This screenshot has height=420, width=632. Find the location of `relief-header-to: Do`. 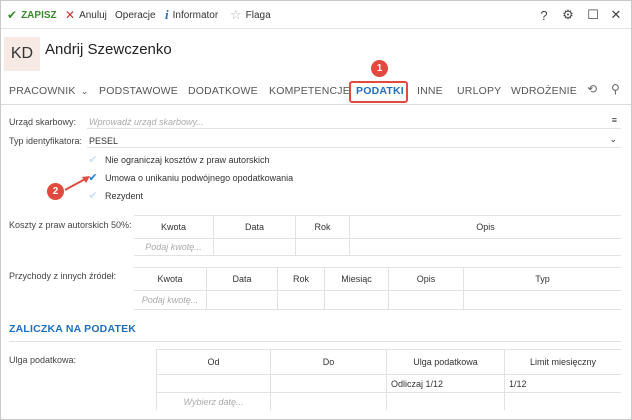

relief-header-to: Do is located at coordinates (329, 362).